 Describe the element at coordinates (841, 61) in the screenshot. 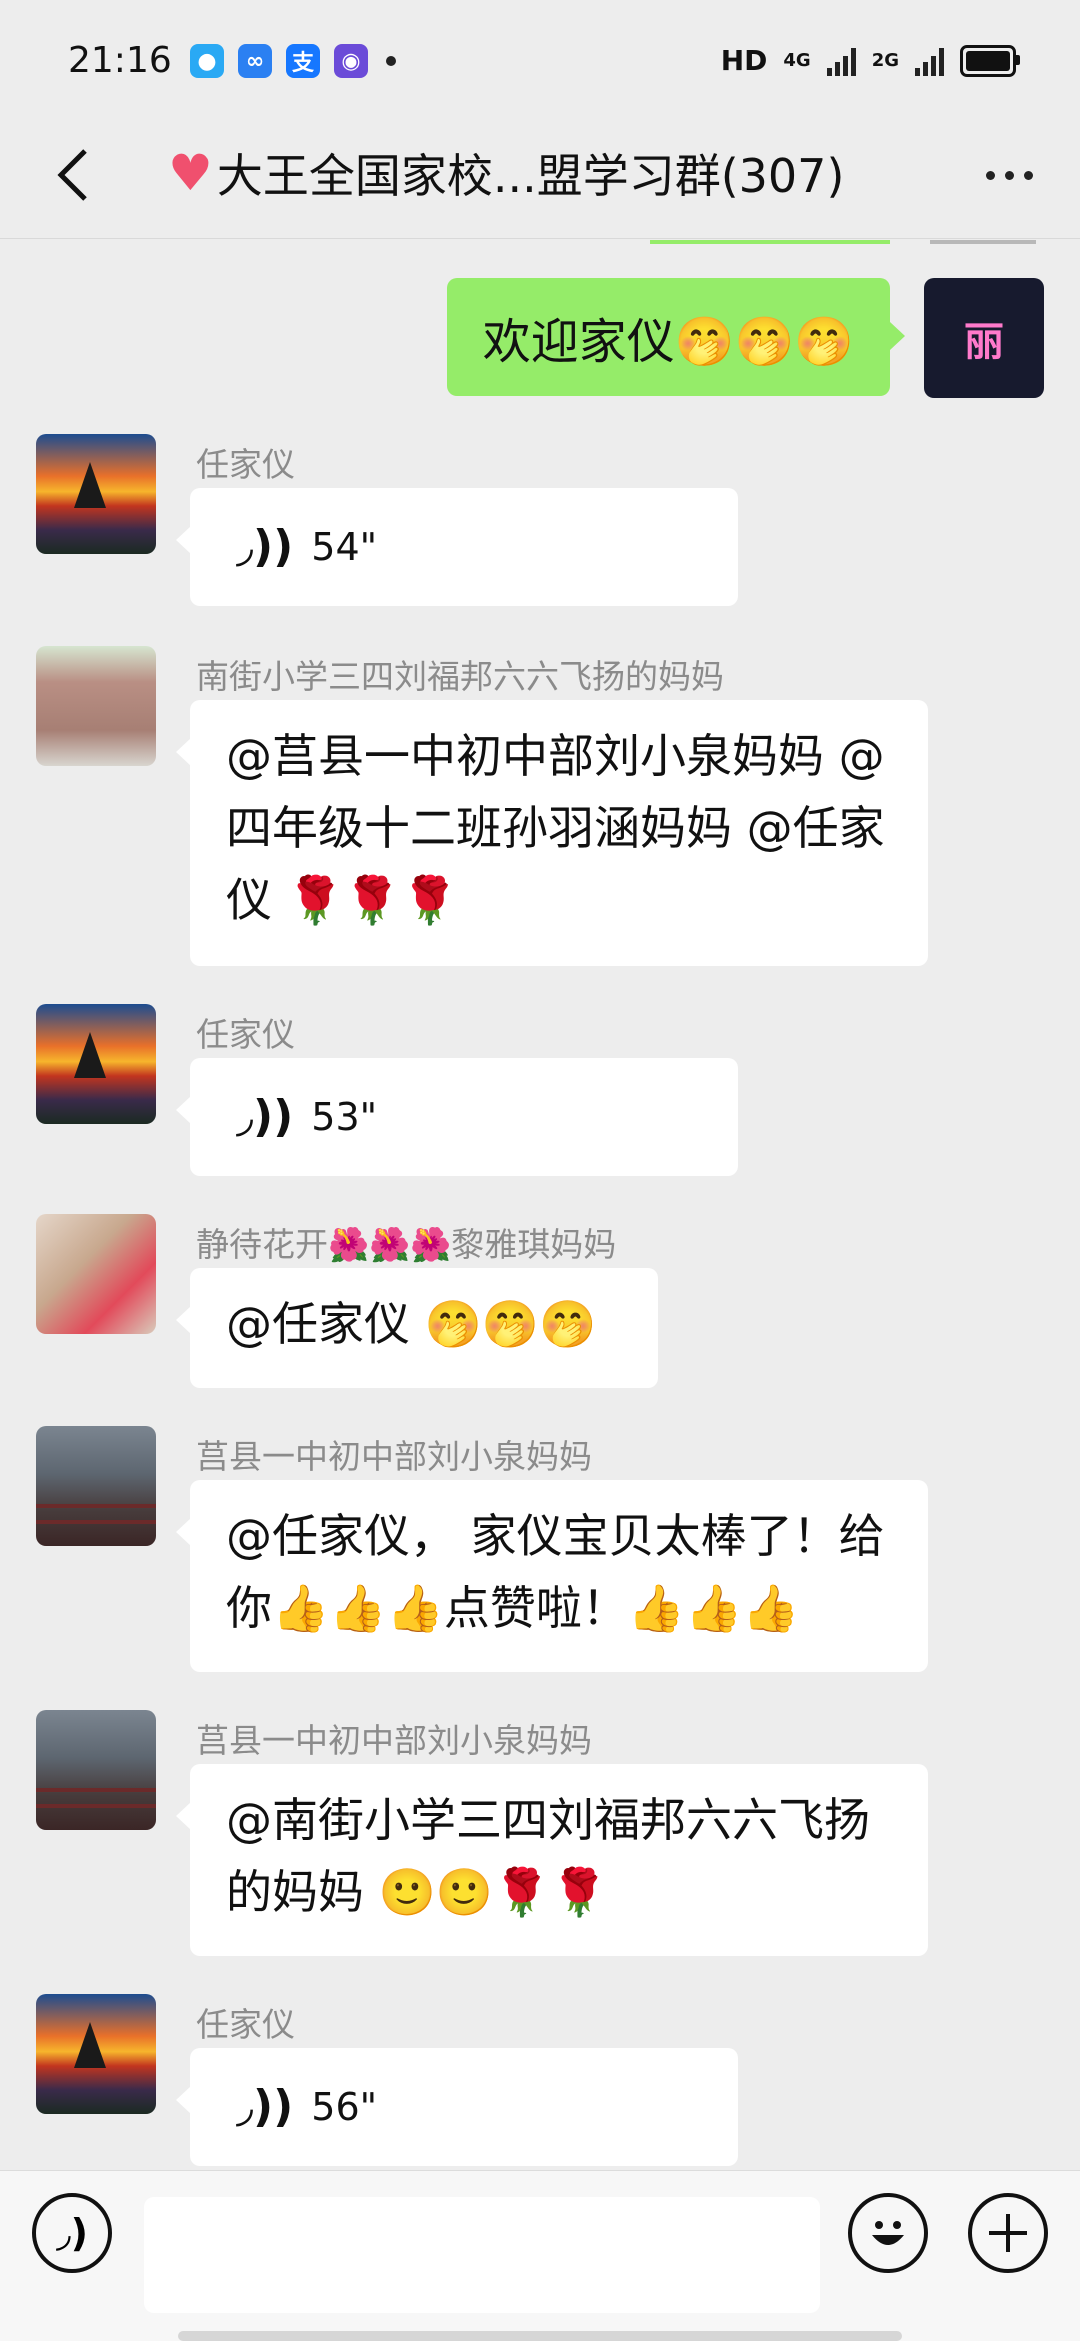

I see `signal-4g-icon` at that location.